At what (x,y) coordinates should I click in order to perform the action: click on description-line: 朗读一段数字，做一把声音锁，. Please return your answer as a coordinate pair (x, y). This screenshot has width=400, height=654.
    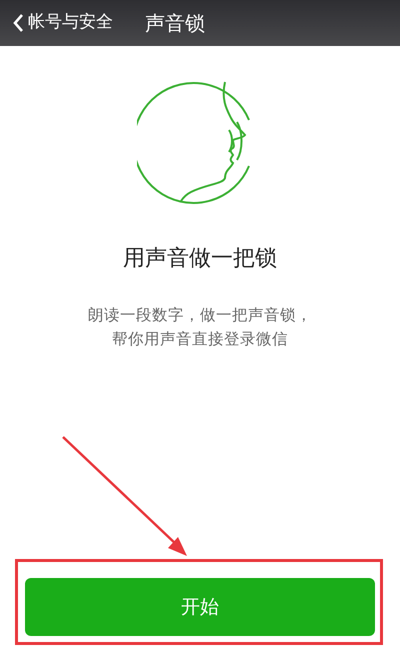
    Looking at the image, I should click on (200, 315).